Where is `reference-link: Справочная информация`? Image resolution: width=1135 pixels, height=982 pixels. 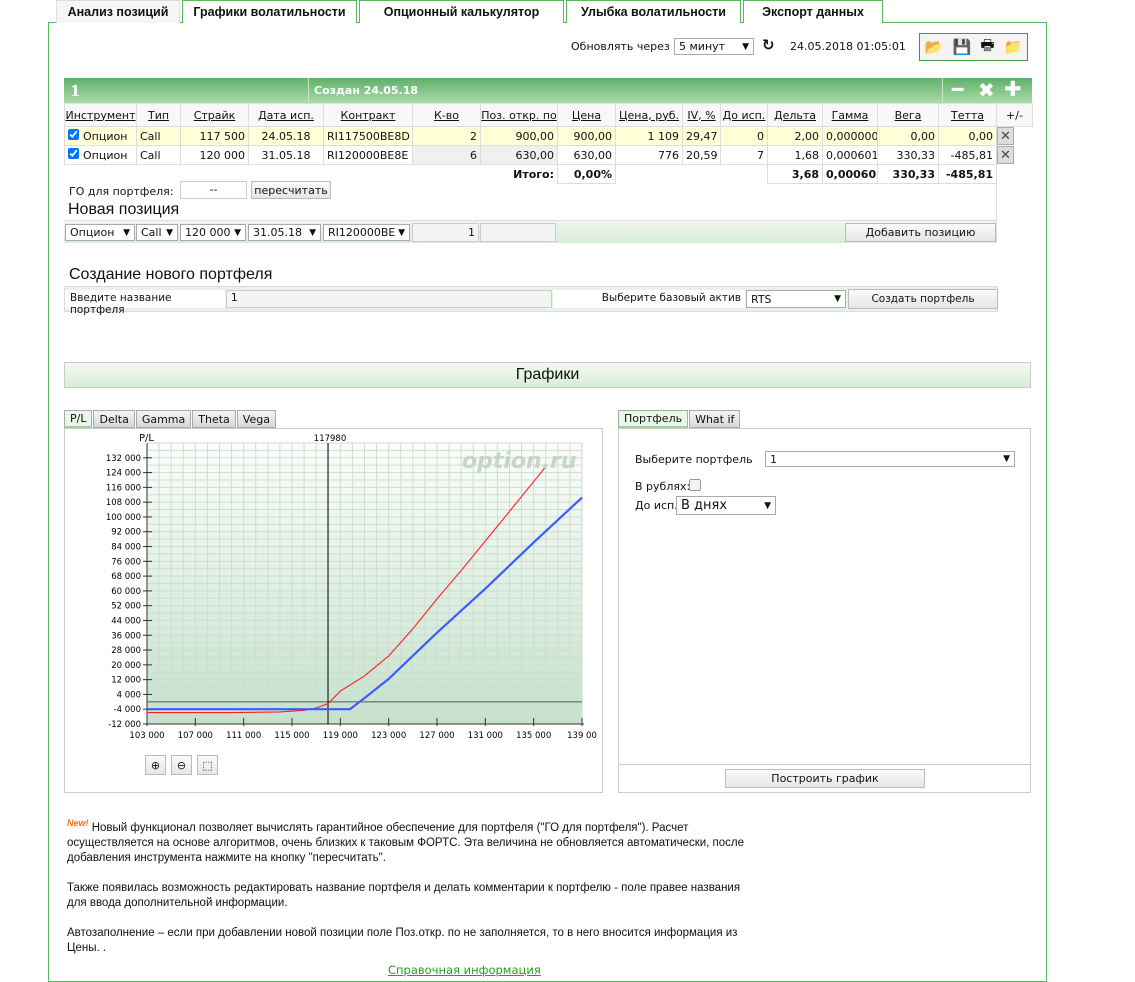 reference-link: Справочная информация is located at coordinates (464, 970).